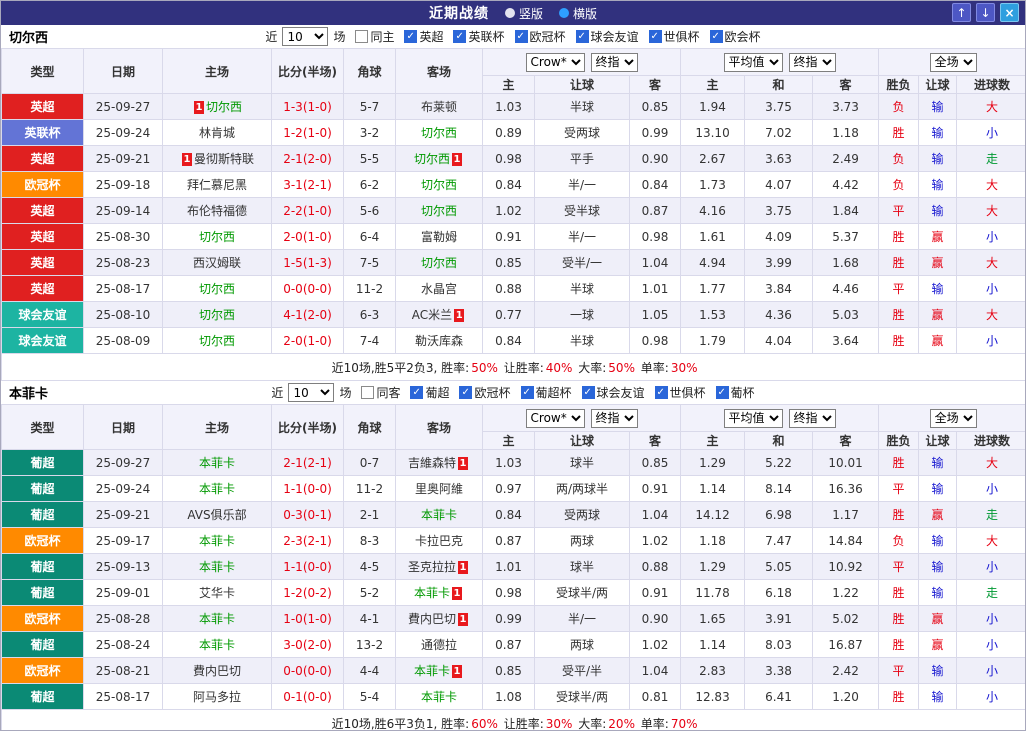 The width and height of the screenshot is (1026, 731). Describe the element at coordinates (429, 392) in the screenshot. I see `league-filter-checkbox-0: 葡超` at that location.